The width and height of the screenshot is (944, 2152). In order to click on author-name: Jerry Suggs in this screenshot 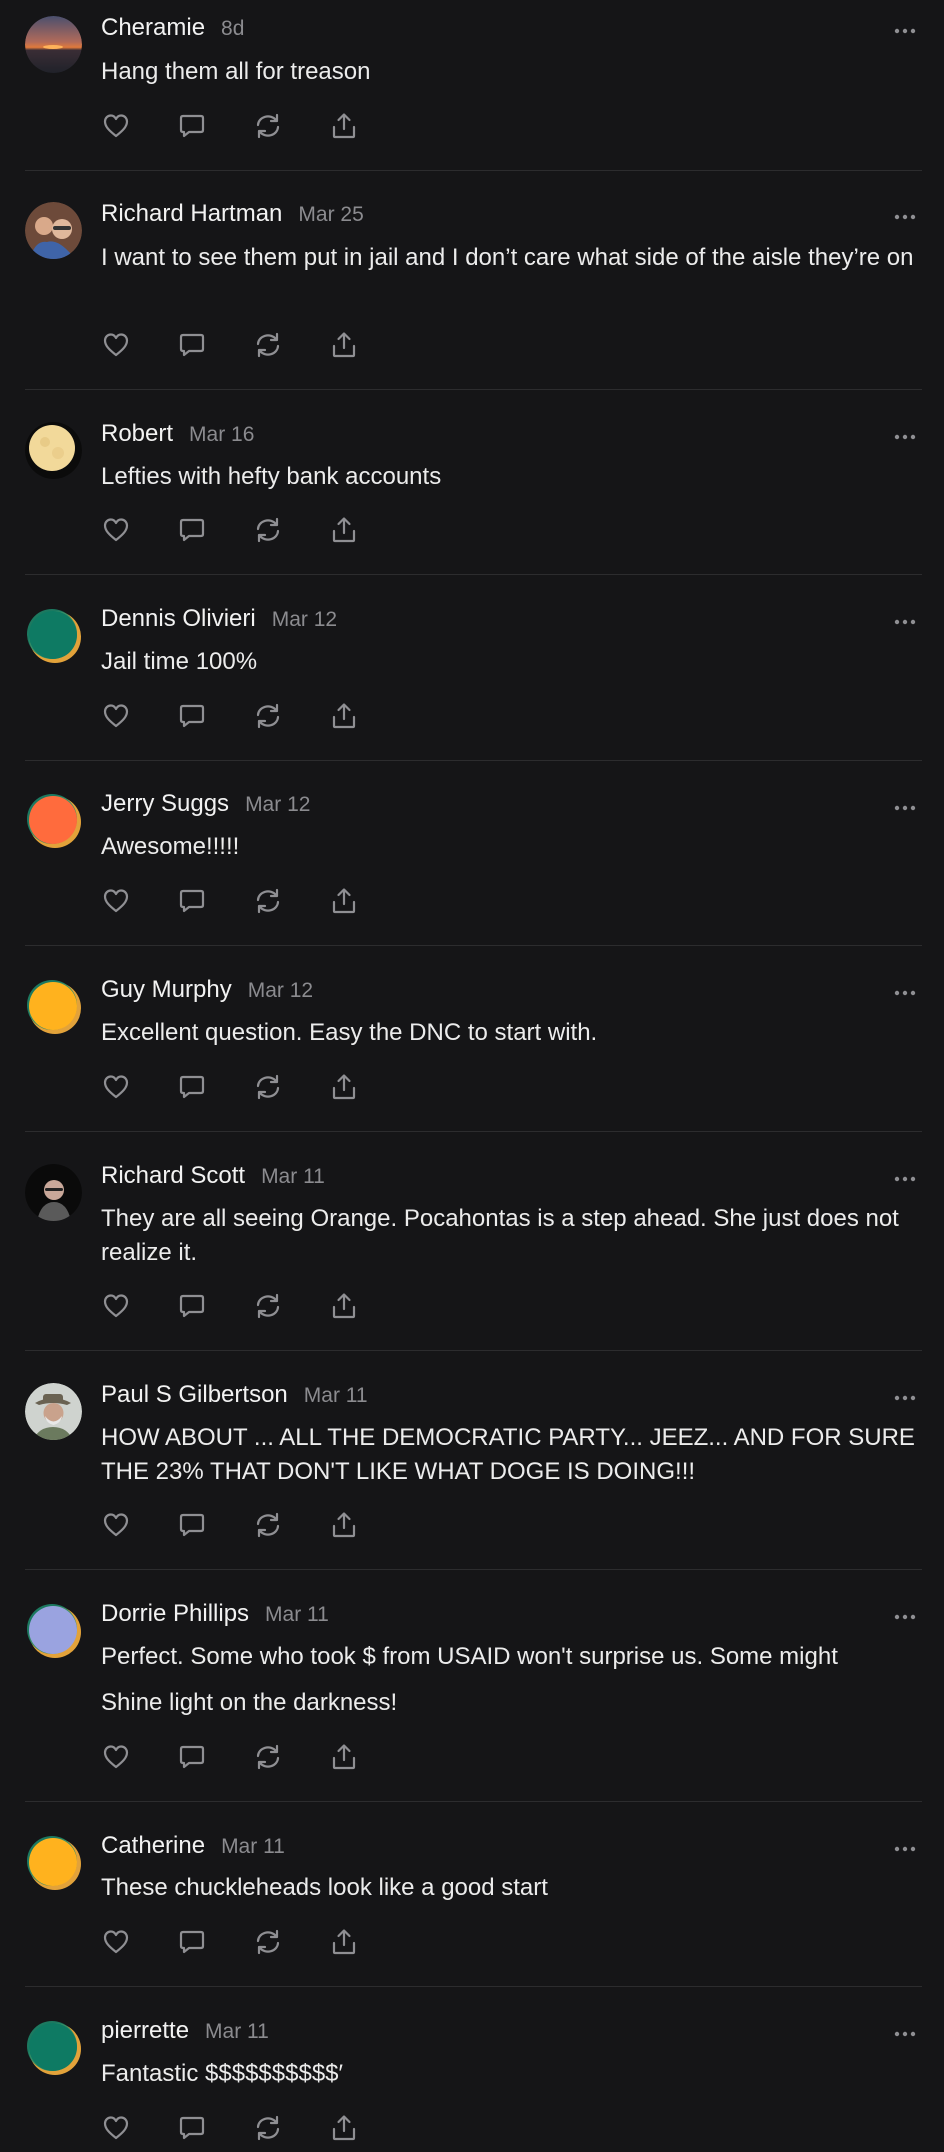, I will do `click(165, 804)`.